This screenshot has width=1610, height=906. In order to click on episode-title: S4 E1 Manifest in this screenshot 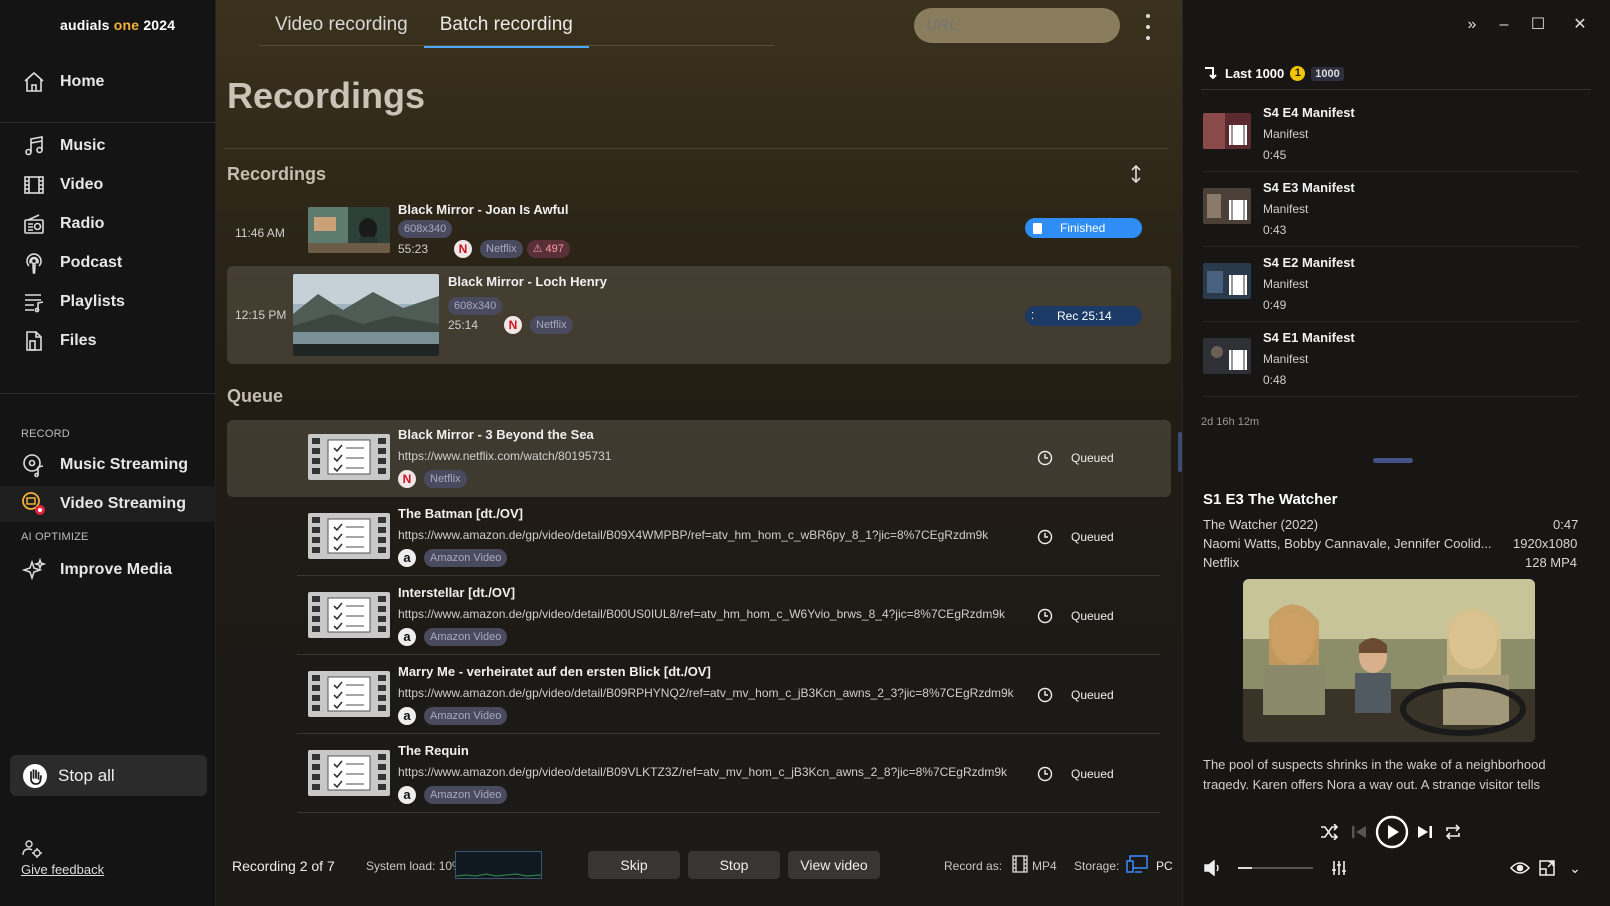, I will do `click(1309, 337)`.